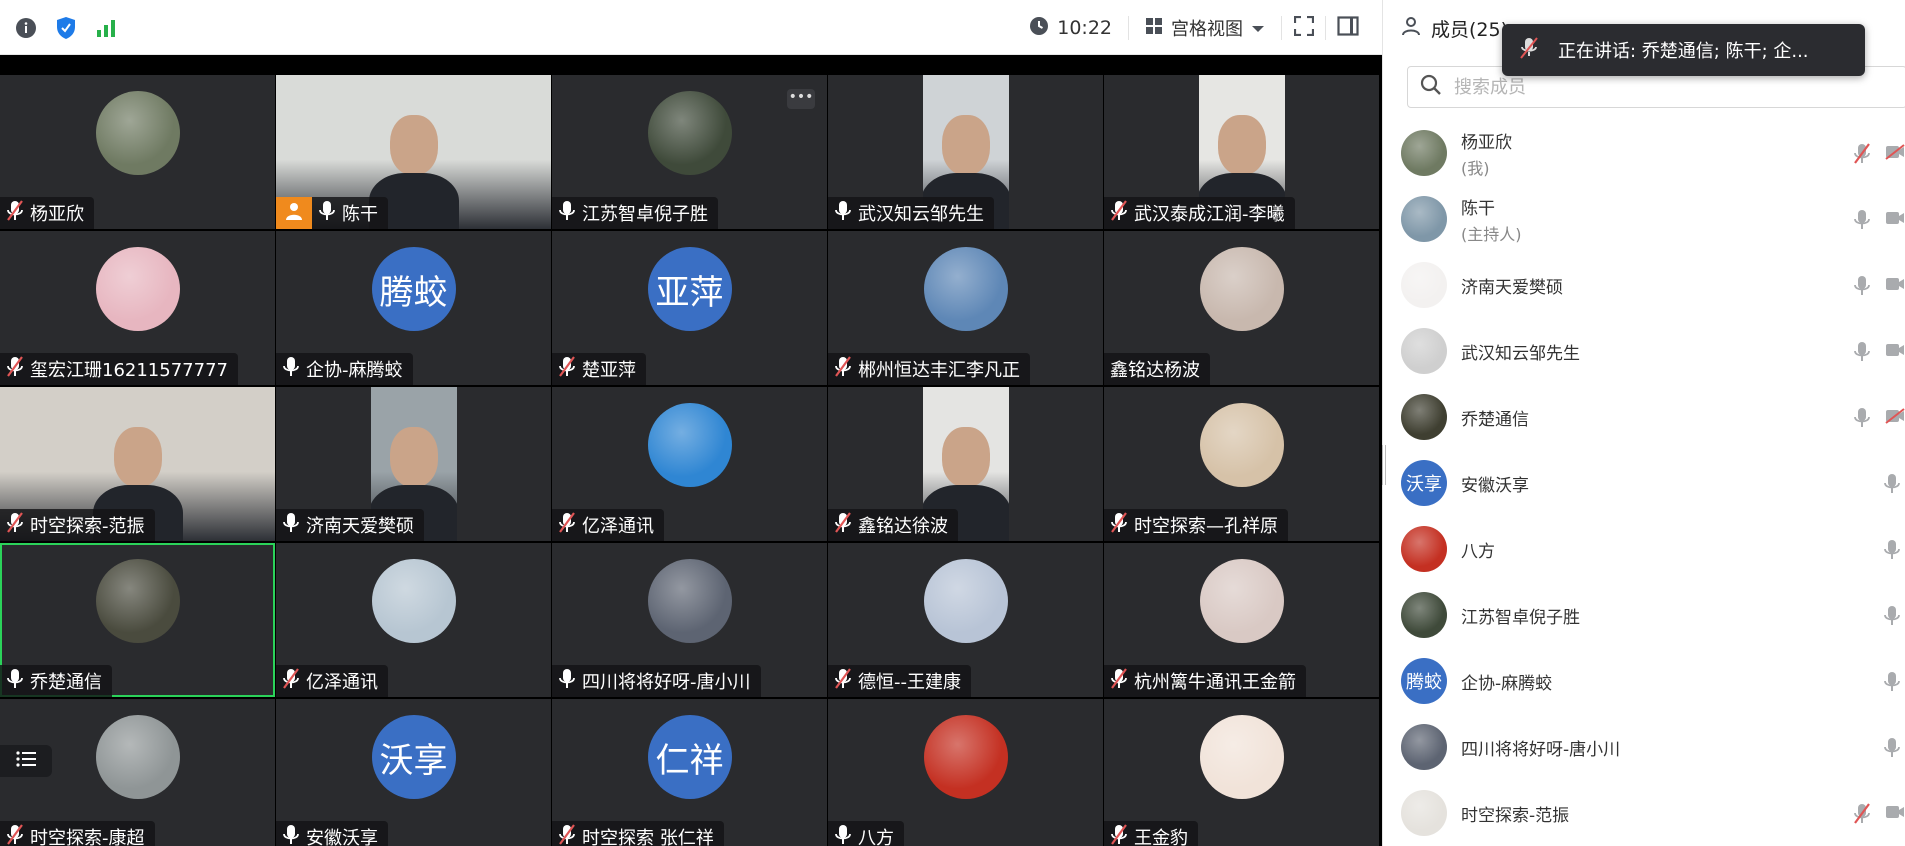 The height and width of the screenshot is (846, 1905). What do you see at coordinates (1241, 308) in the screenshot?
I see `participant-tile: 鑫铭达杨波` at bounding box center [1241, 308].